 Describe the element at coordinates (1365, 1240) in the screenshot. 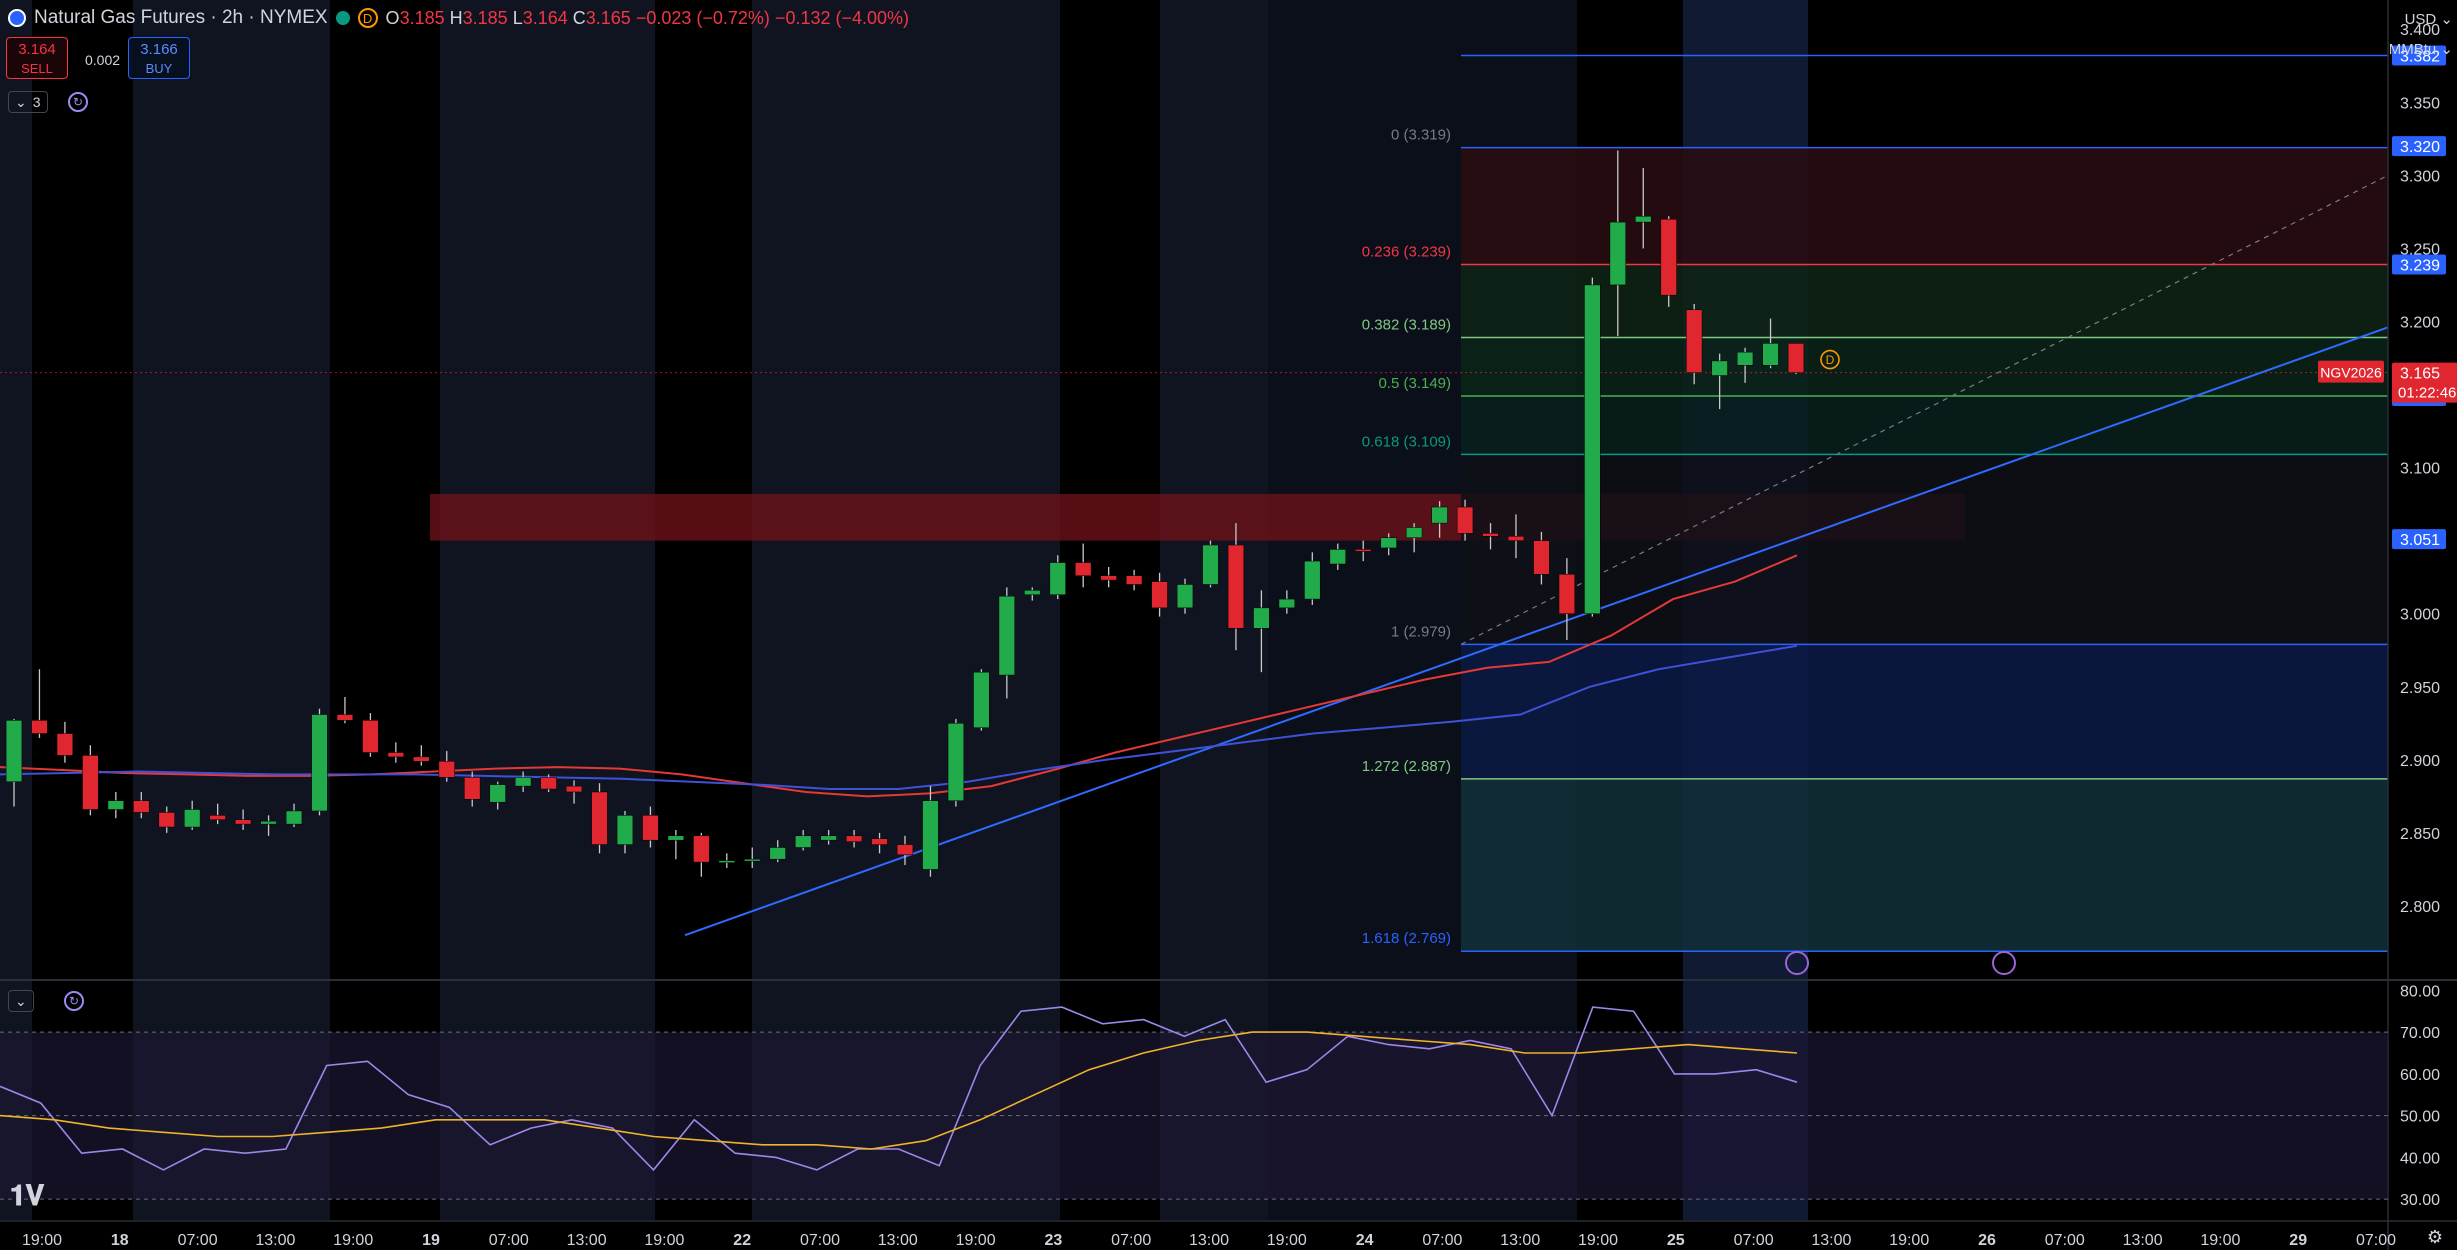

I see `time-tick-label: 24` at that location.